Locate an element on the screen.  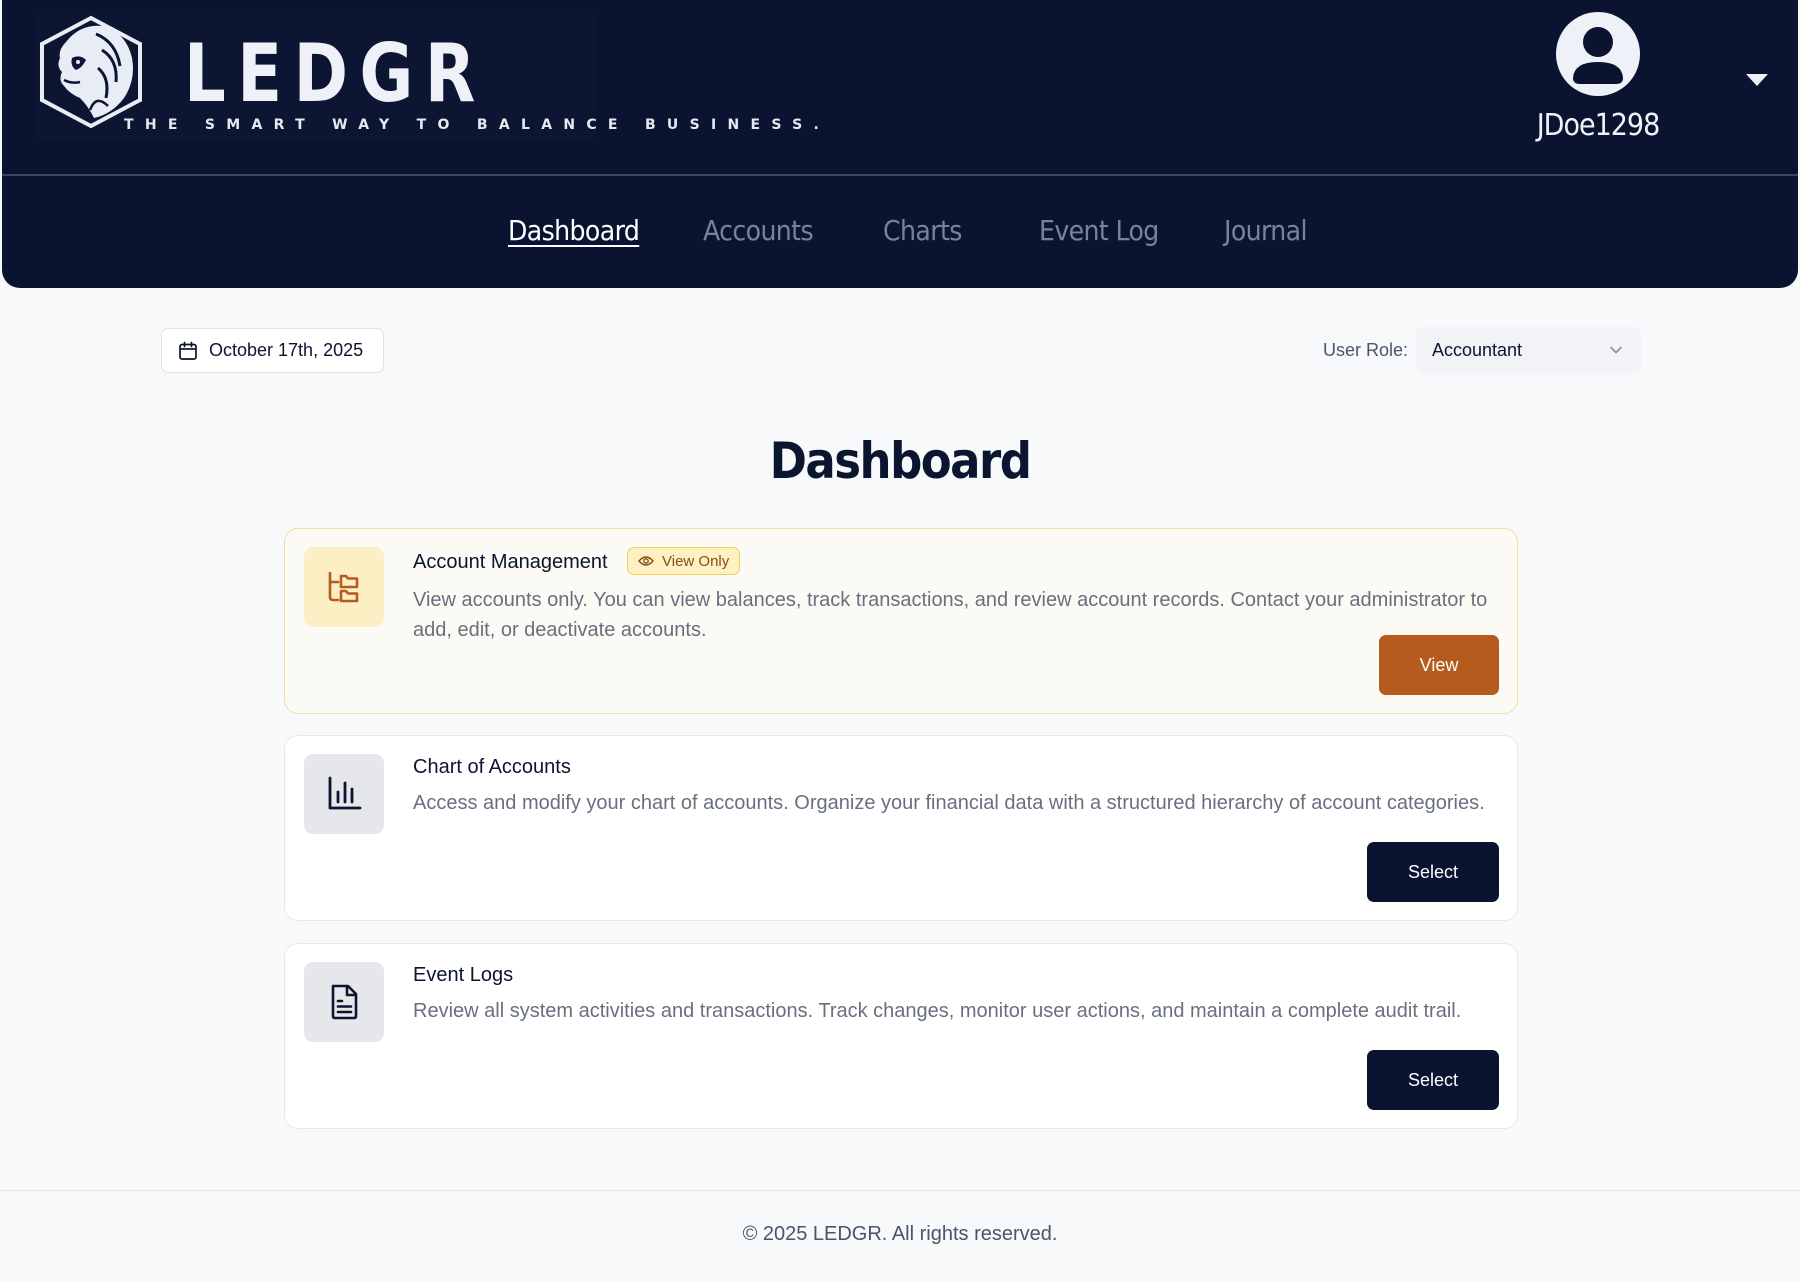
badge-label: View Only is located at coordinates (696, 561).